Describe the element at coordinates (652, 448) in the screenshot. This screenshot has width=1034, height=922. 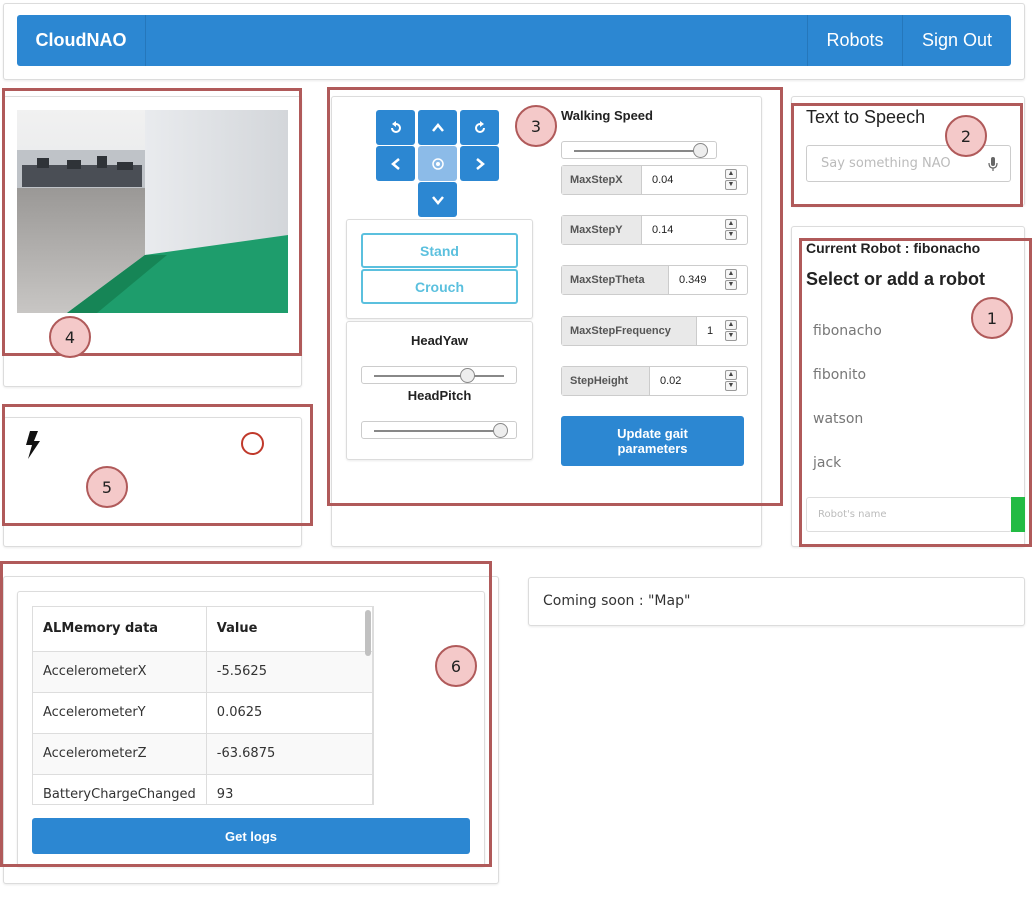
I see `update-gait-label-line2: parameters` at that location.